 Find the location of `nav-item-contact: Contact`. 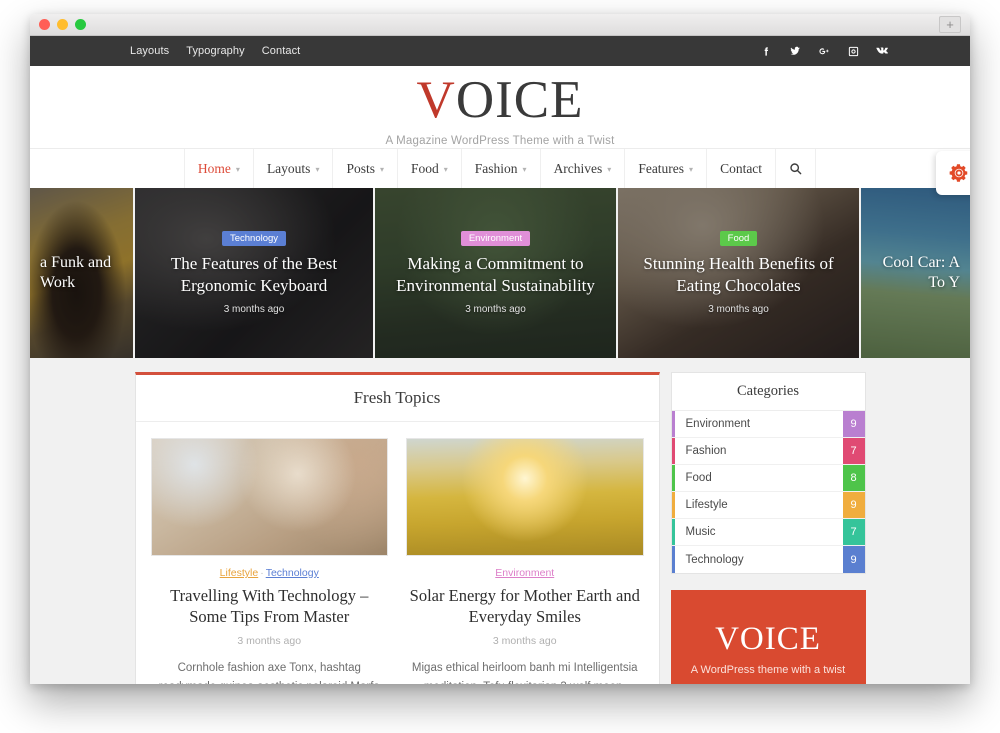

nav-item-contact: Contact is located at coordinates (742, 168).